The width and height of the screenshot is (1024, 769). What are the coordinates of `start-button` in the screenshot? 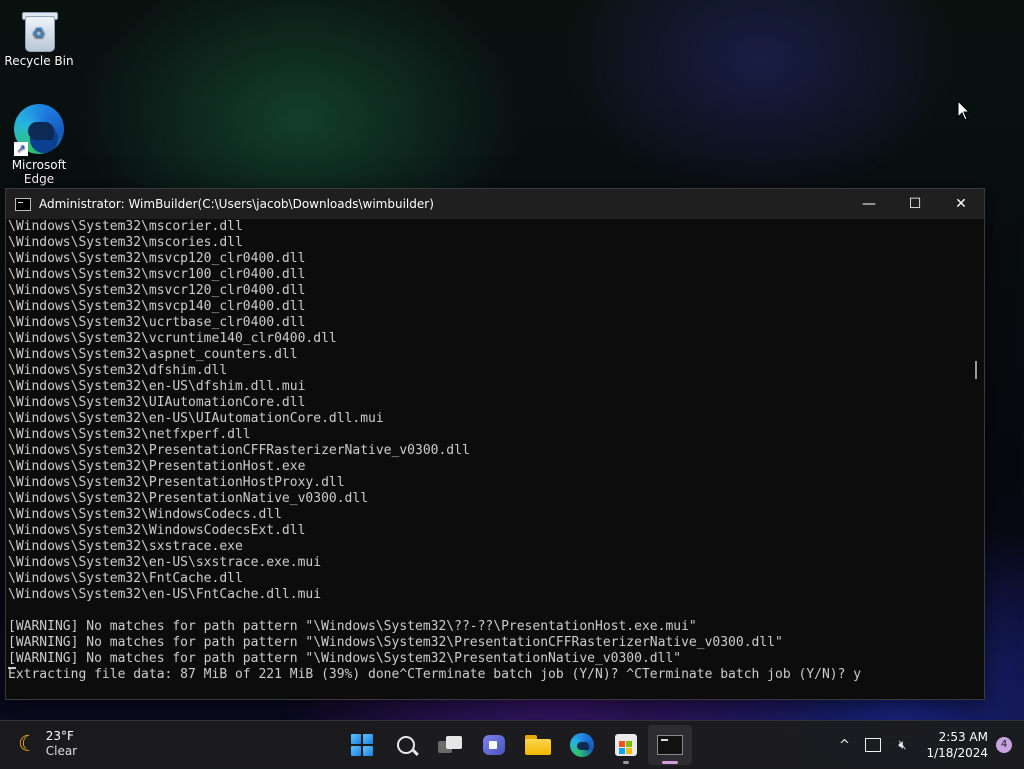 It's located at (362, 745).